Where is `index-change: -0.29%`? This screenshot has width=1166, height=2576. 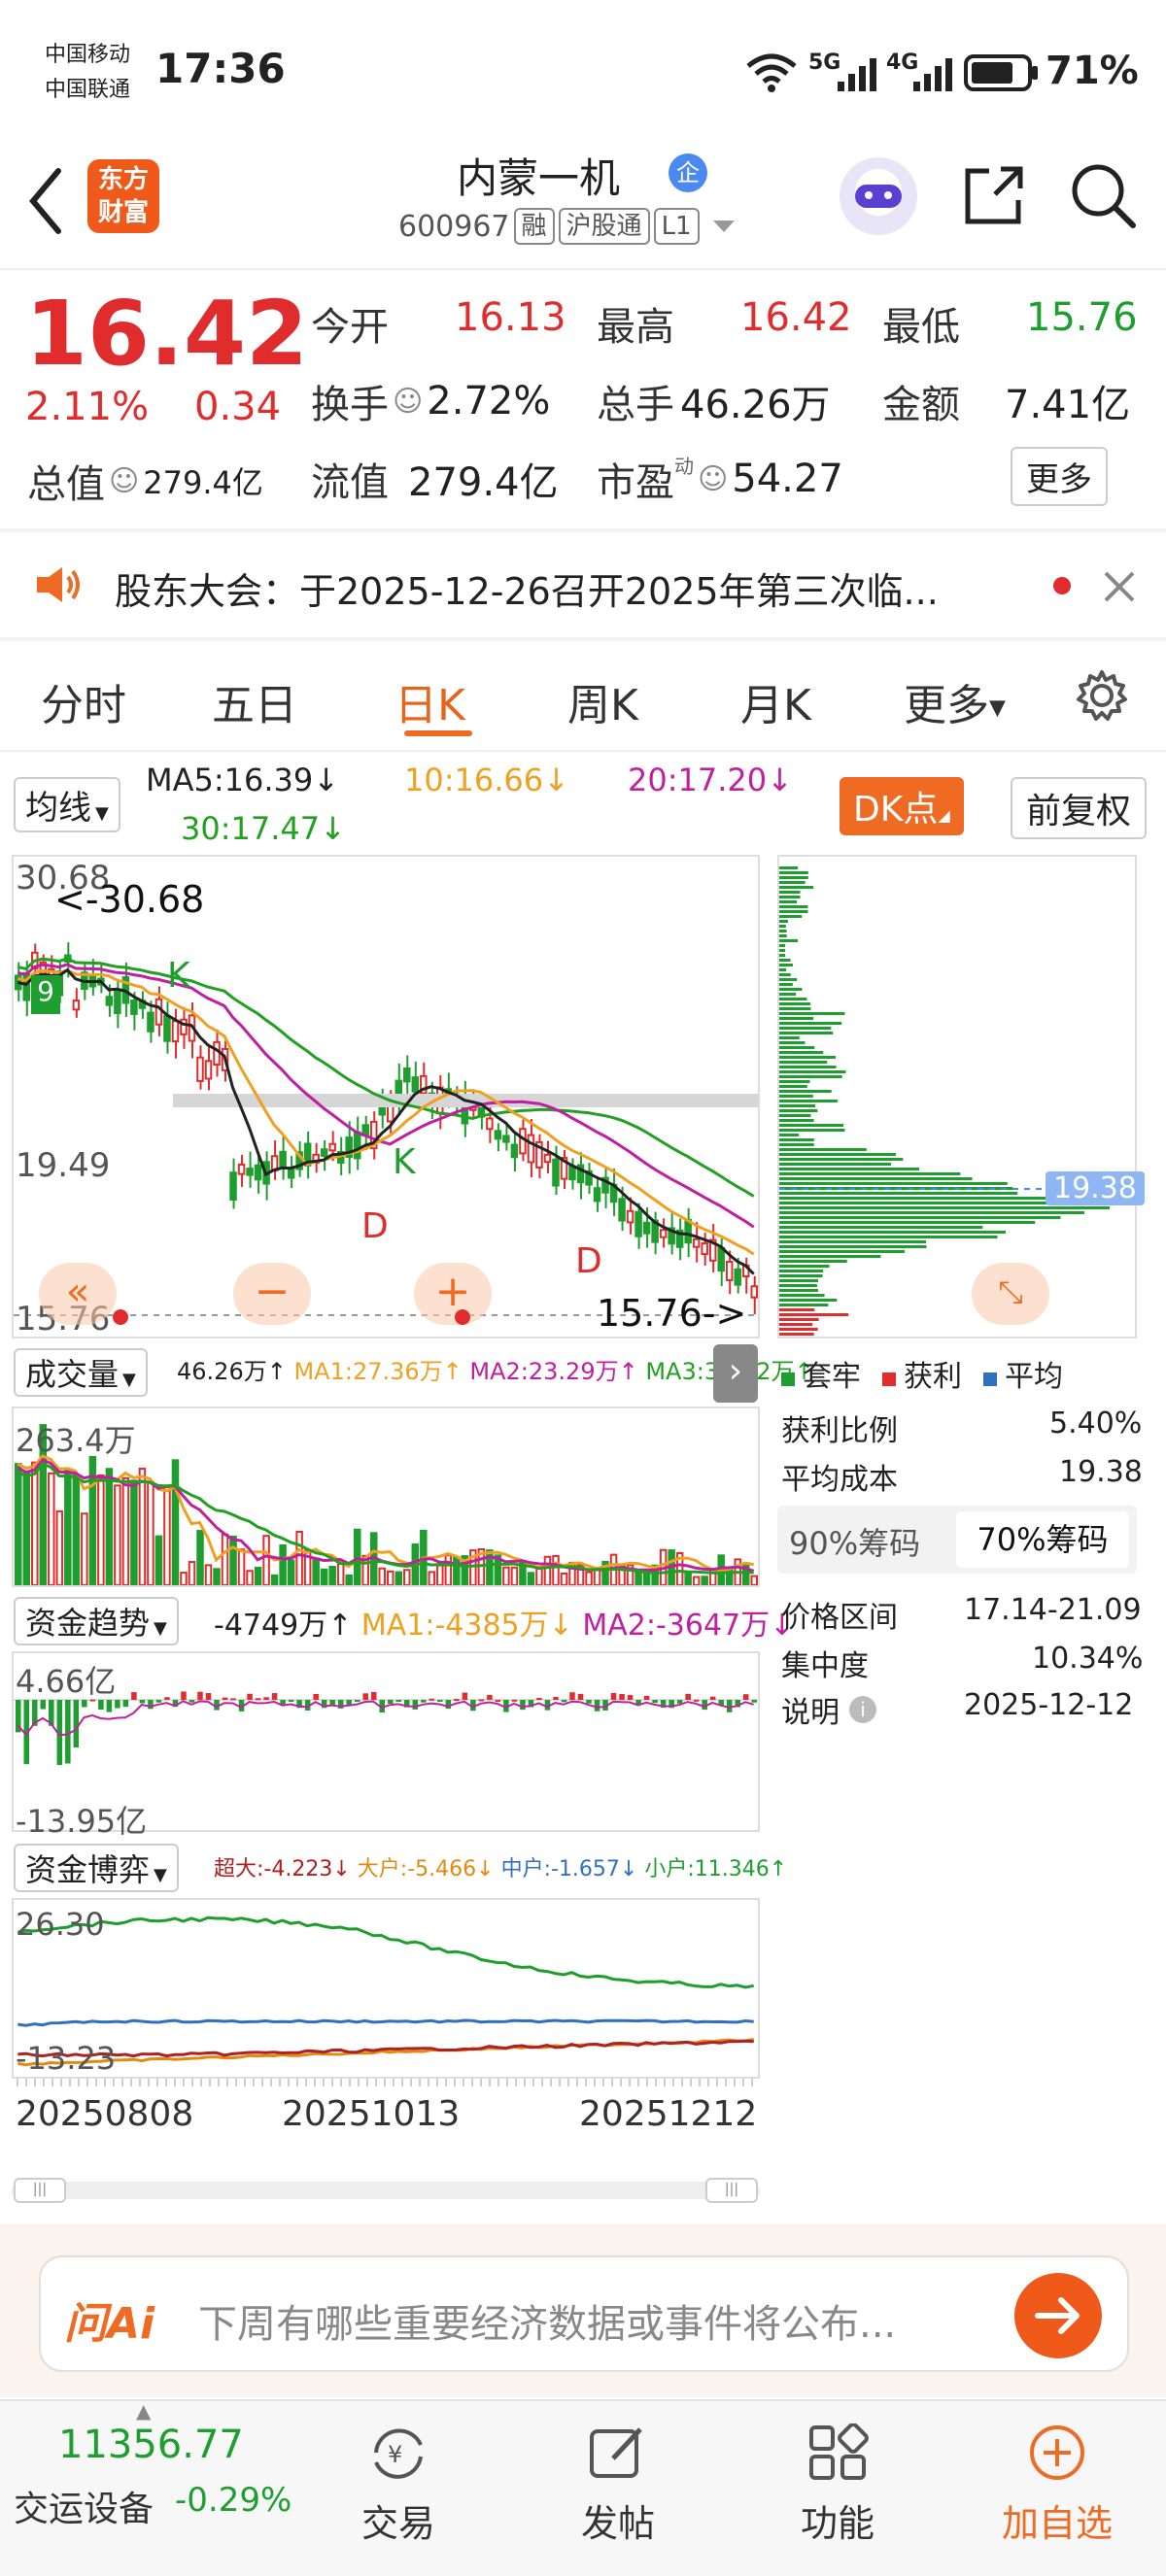 index-change: -0.29% is located at coordinates (233, 2500).